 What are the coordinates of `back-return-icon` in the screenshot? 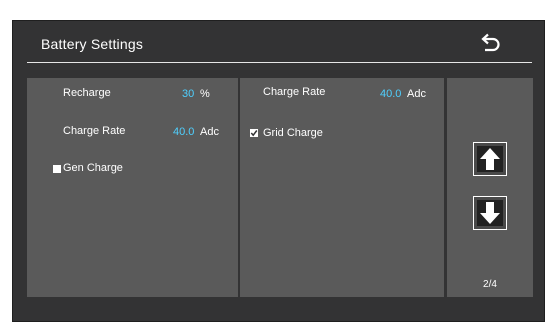 It's located at (490, 42).